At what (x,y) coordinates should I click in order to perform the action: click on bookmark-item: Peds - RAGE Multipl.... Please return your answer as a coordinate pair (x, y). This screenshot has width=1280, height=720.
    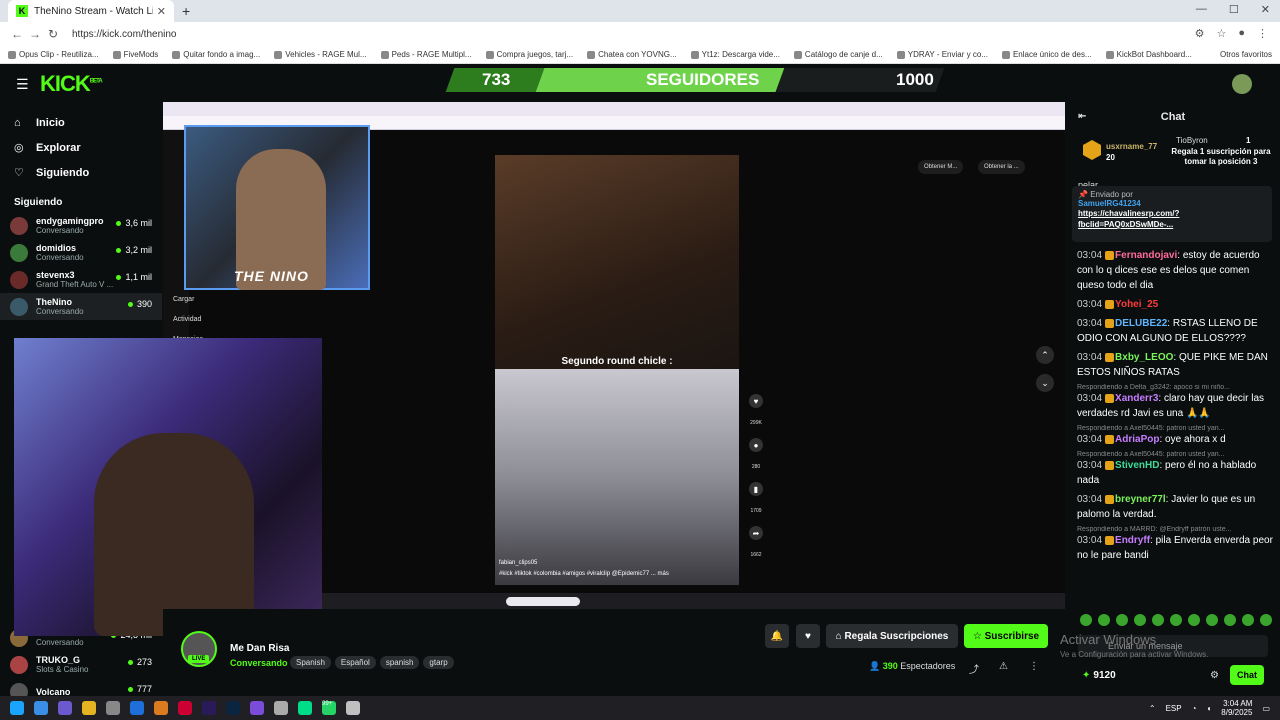
    Looking at the image, I should click on (426, 54).